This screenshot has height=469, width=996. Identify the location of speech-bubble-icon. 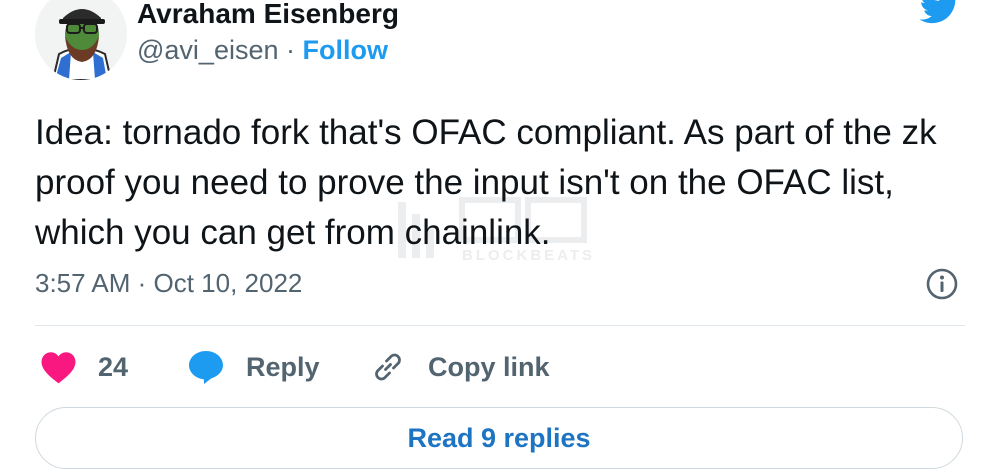
(206, 367).